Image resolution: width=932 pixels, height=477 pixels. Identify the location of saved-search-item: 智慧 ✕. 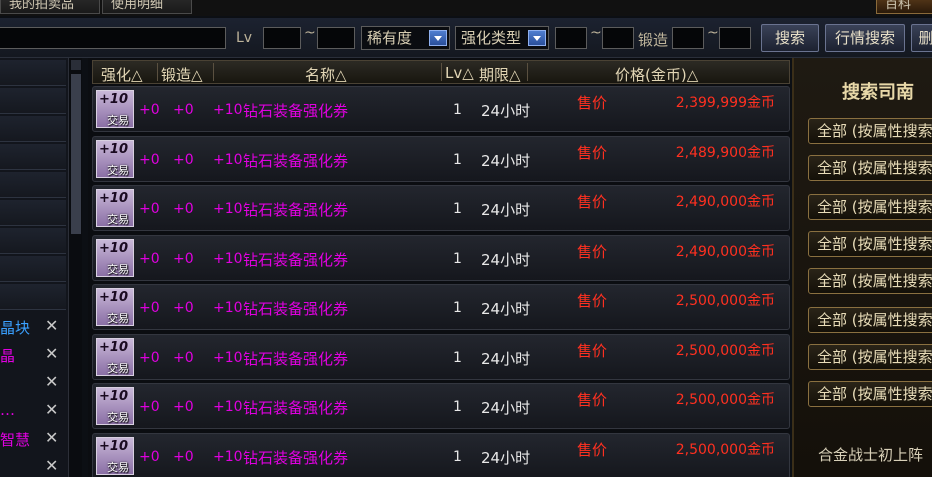
(34, 439).